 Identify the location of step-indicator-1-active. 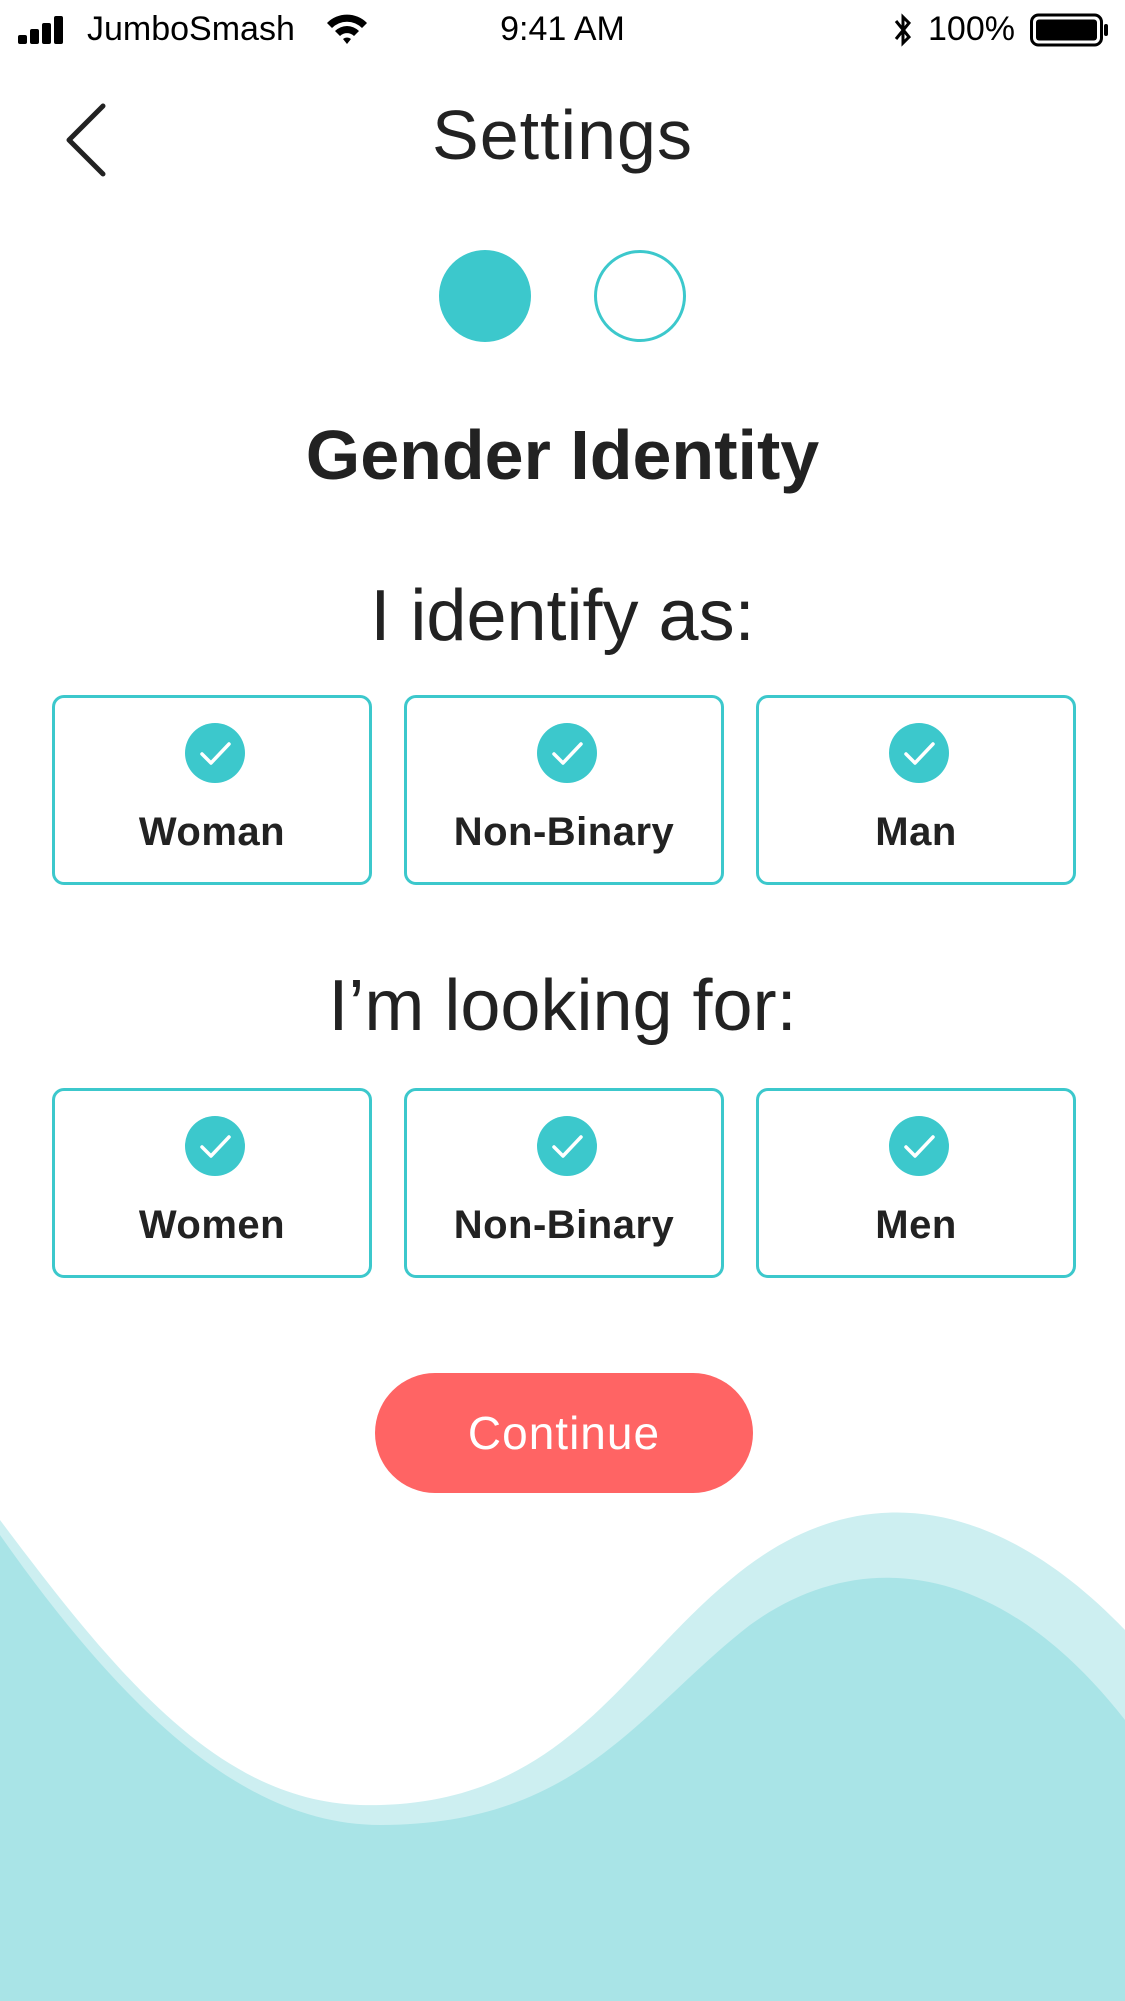
(485, 296).